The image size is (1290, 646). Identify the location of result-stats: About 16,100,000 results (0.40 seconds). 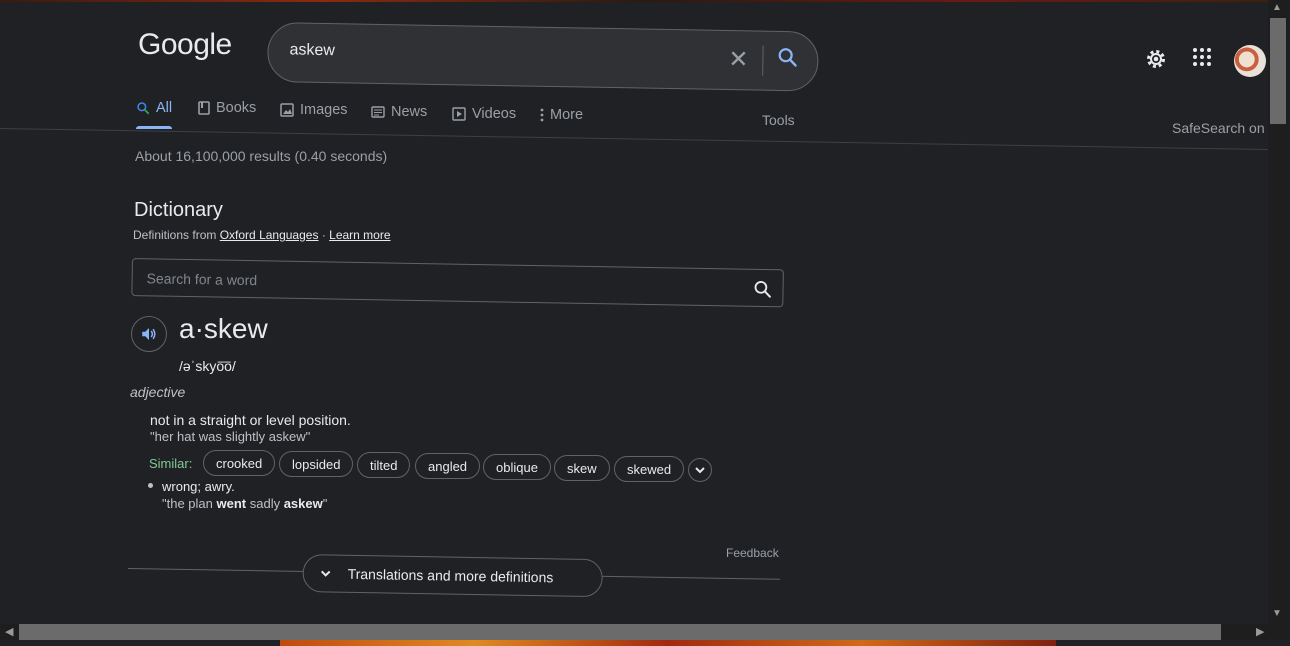
(261, 156).